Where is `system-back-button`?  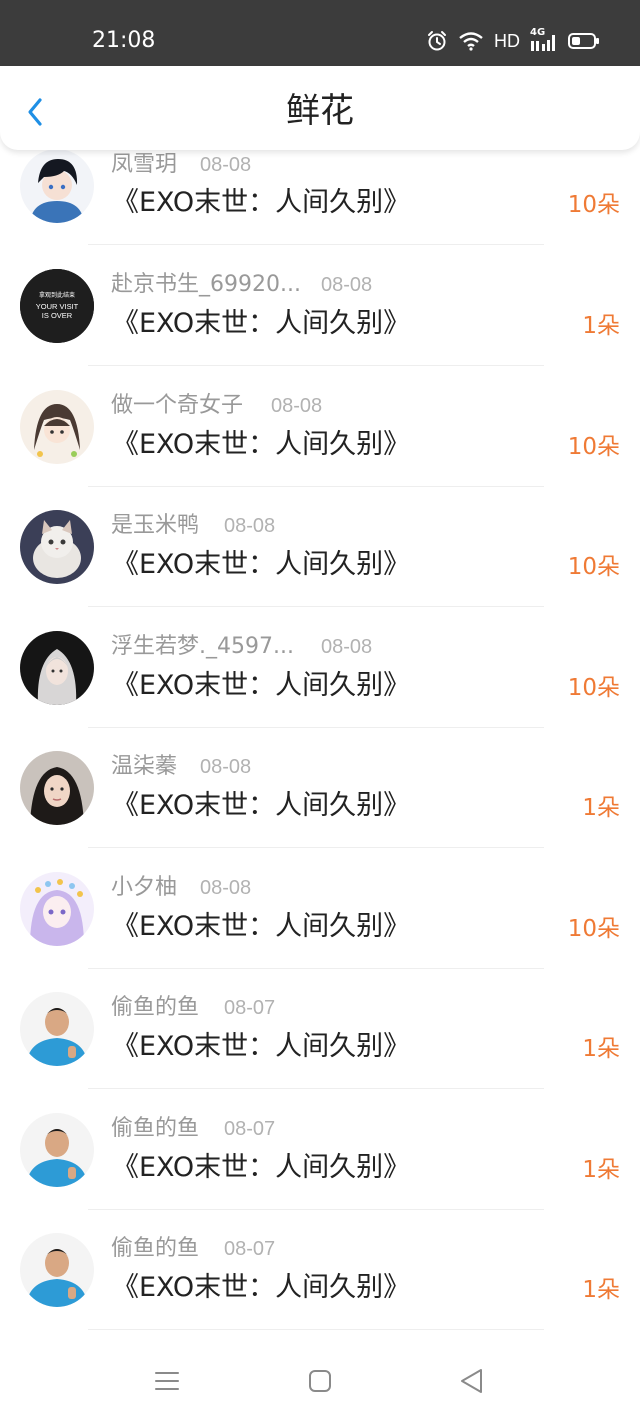 system-back-button is located at coordinates (472, 1380).